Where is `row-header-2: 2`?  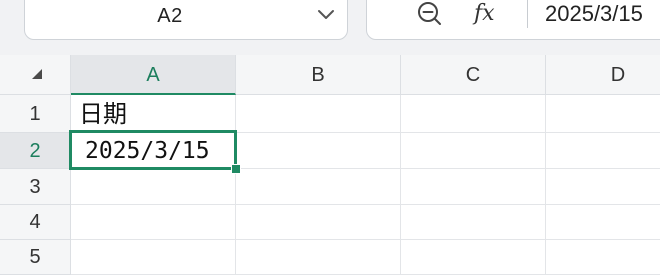 row-header-2: 2 is located at coordinates (35, 151).